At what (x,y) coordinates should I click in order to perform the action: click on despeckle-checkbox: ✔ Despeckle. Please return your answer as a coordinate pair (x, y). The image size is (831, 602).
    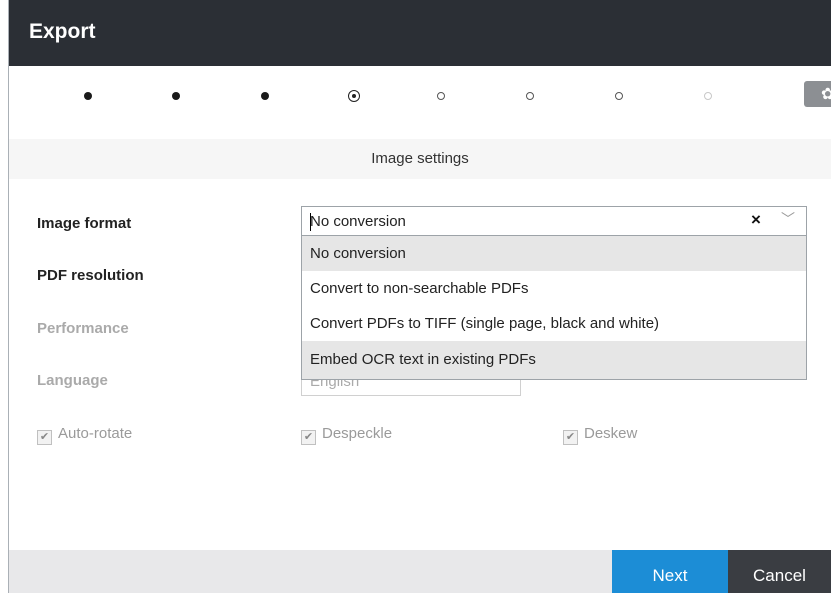
    Looking at the image, I should click on (346, 435).